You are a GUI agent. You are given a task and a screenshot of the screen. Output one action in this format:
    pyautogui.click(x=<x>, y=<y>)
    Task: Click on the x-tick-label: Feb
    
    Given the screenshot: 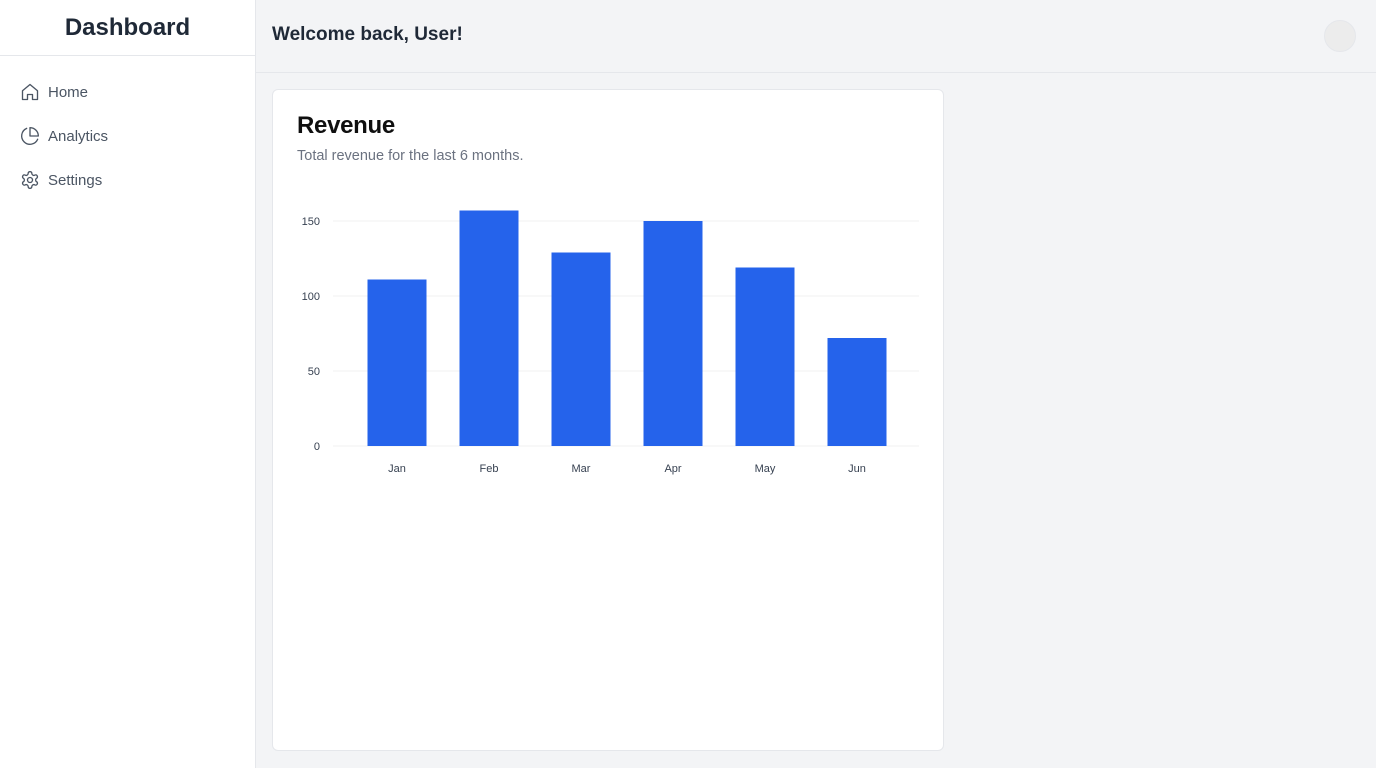 What is the action you would take?
    pyautogui.click(x=489, y=469)
    